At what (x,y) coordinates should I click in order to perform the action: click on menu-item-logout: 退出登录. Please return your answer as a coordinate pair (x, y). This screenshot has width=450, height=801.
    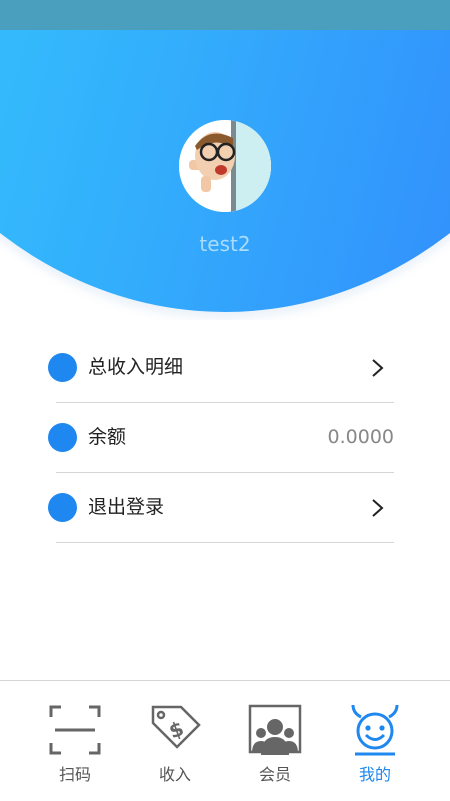
    Looking at the image, I should click on (225, 508).